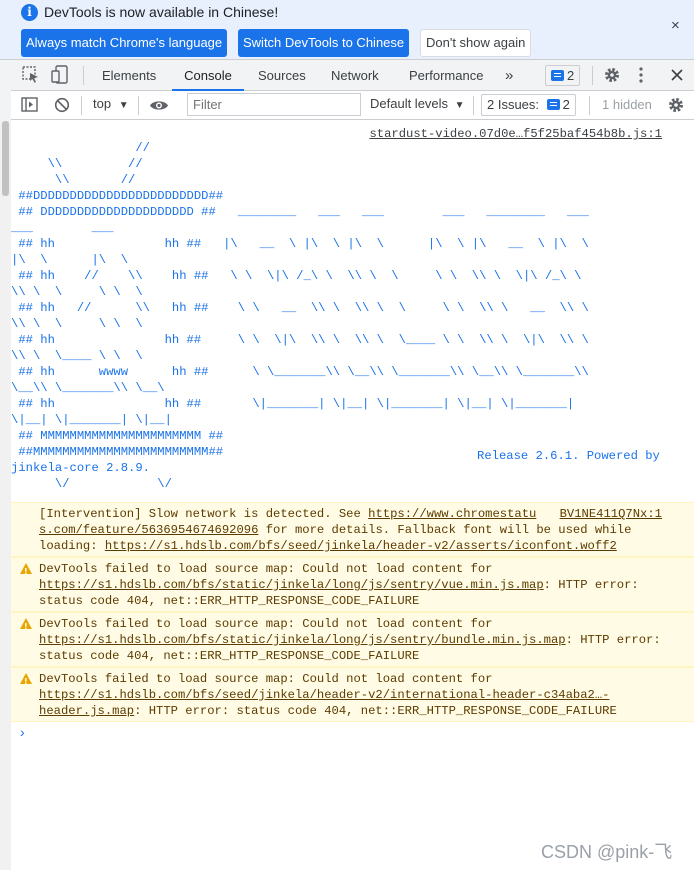 The height and width of the screenshot is (870, 694). What do you see at coordinates (476, 43) in the screenshot?
I see `dont-show-again-button: Don't show again` at bounding box center [476, 43].